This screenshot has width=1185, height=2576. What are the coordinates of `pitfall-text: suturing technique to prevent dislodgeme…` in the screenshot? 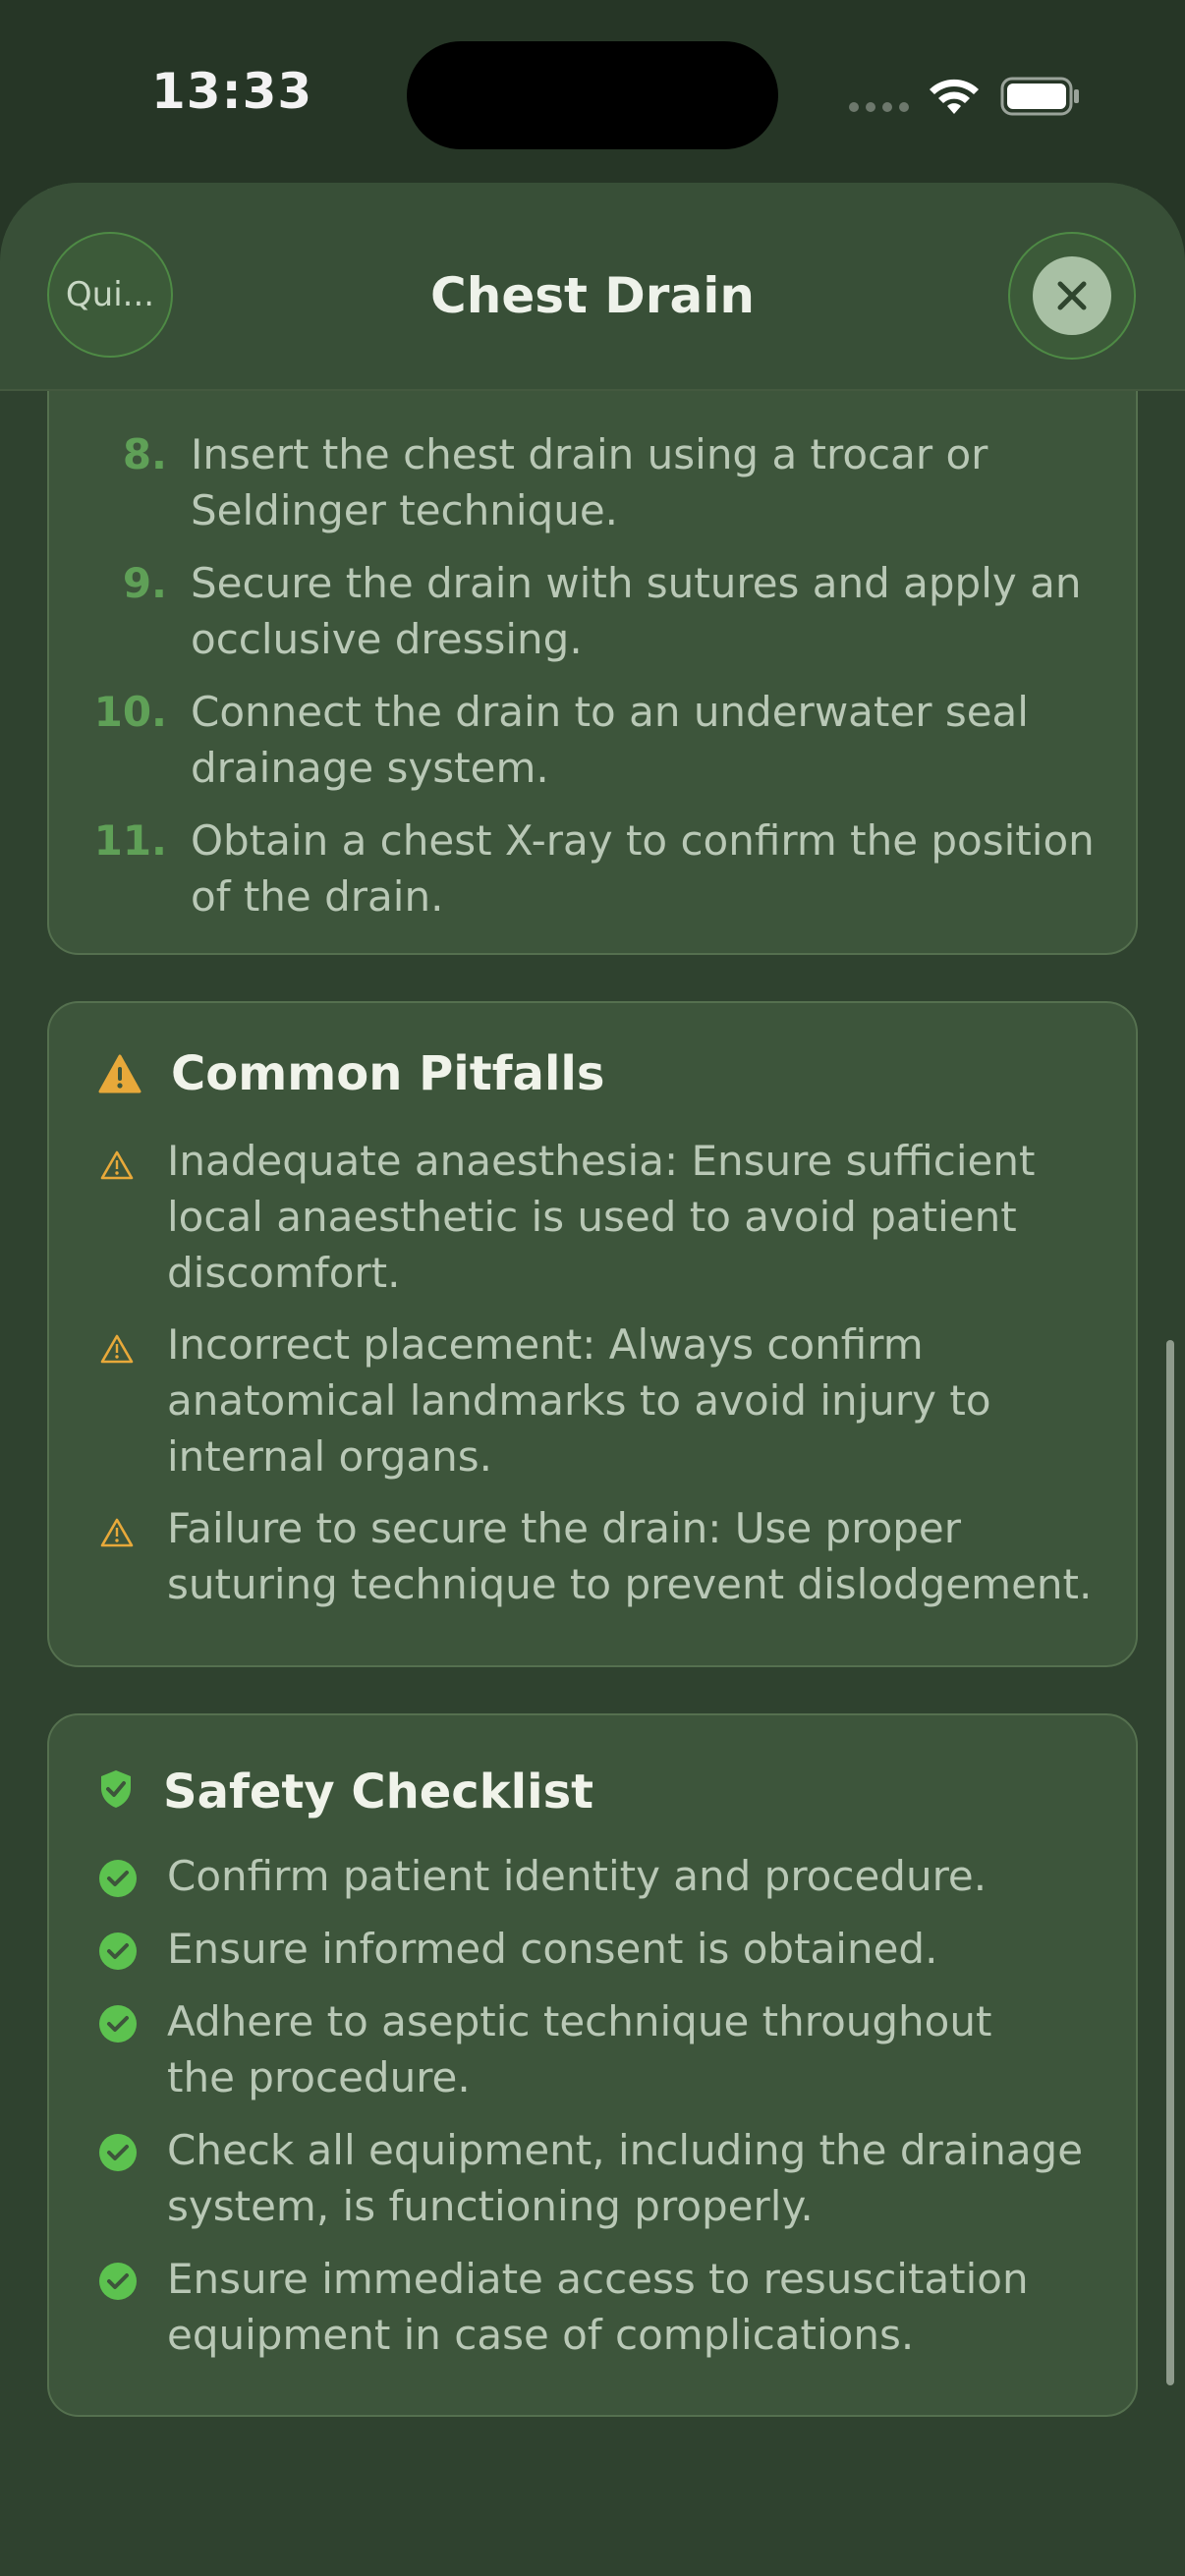 It's located at (630, 1584).